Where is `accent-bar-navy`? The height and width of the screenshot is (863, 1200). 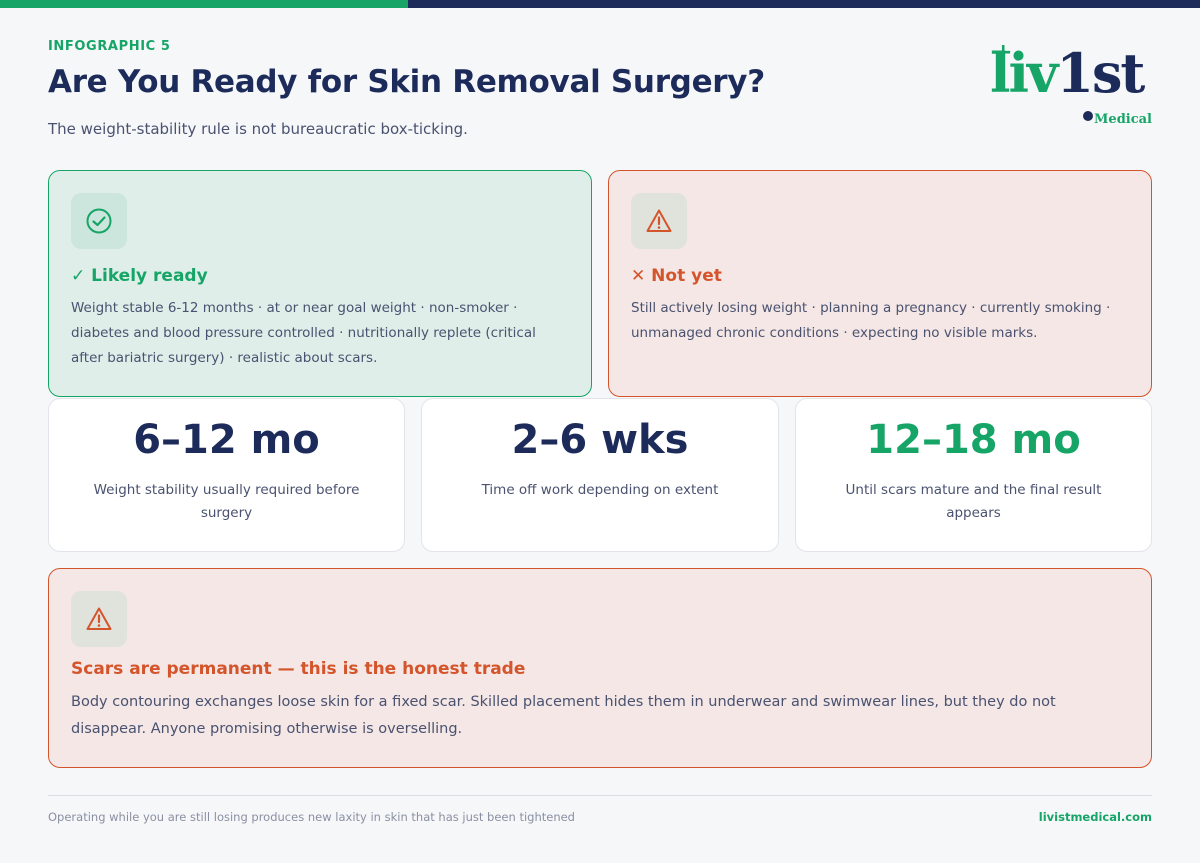
accent-bar-navy is located at coordinates (804, 4).